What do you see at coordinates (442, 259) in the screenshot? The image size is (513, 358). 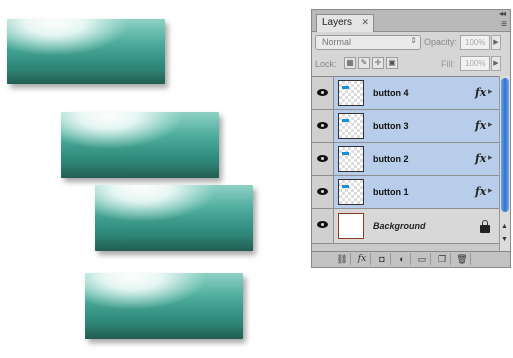 I see `new-layer-icon: ❐` at bounding box center [442, 259].